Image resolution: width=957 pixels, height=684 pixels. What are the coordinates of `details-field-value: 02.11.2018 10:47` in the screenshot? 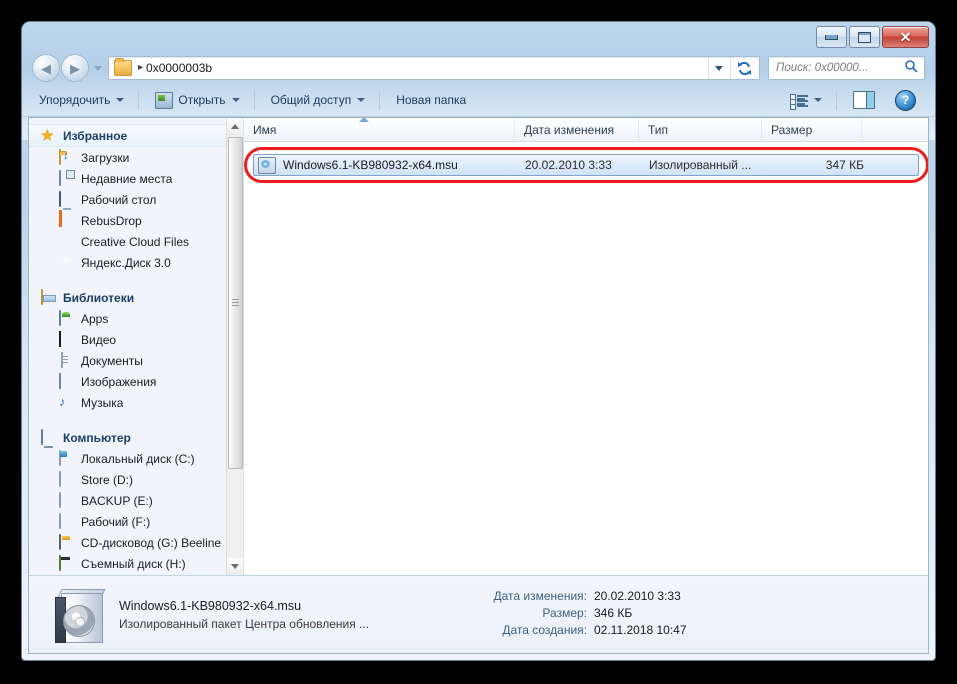 It's located at (640, 630).